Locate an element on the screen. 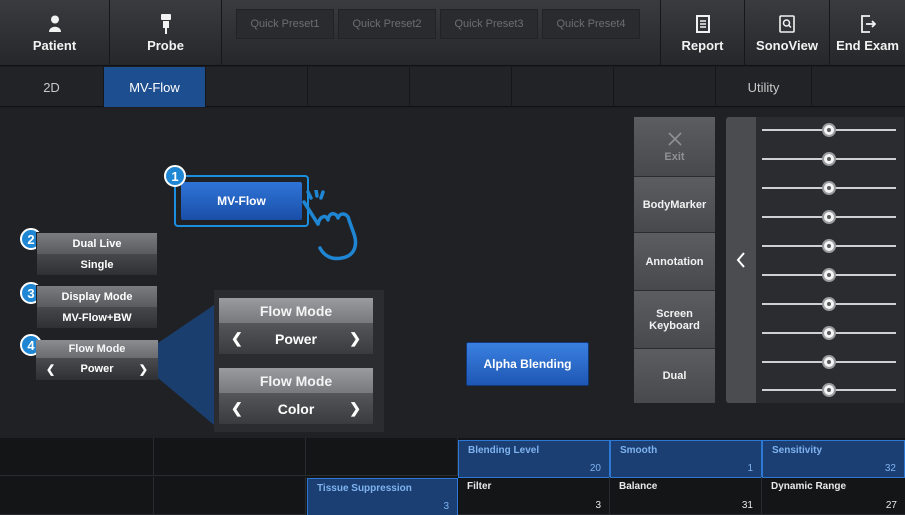  callout-1: 1 is located at coordinates (175, 176).